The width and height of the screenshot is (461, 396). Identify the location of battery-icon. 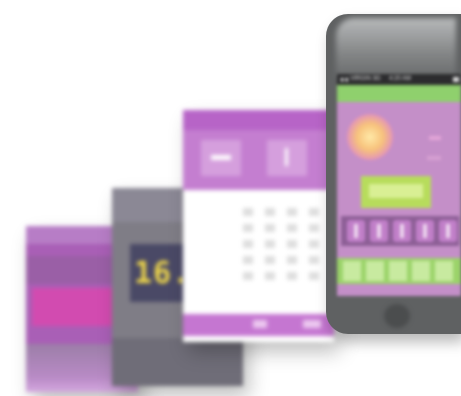
(456, 79).